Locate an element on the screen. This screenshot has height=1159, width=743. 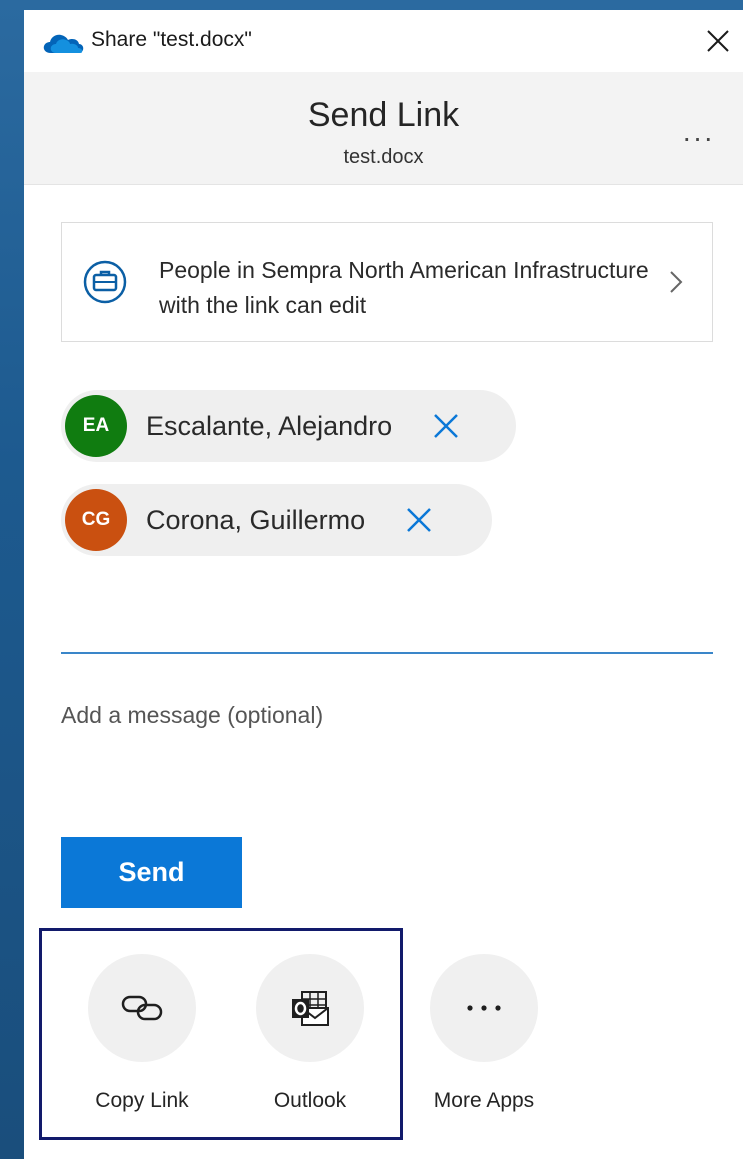
copy-link-button: Copy Link is located at coordinates (142, 1033).